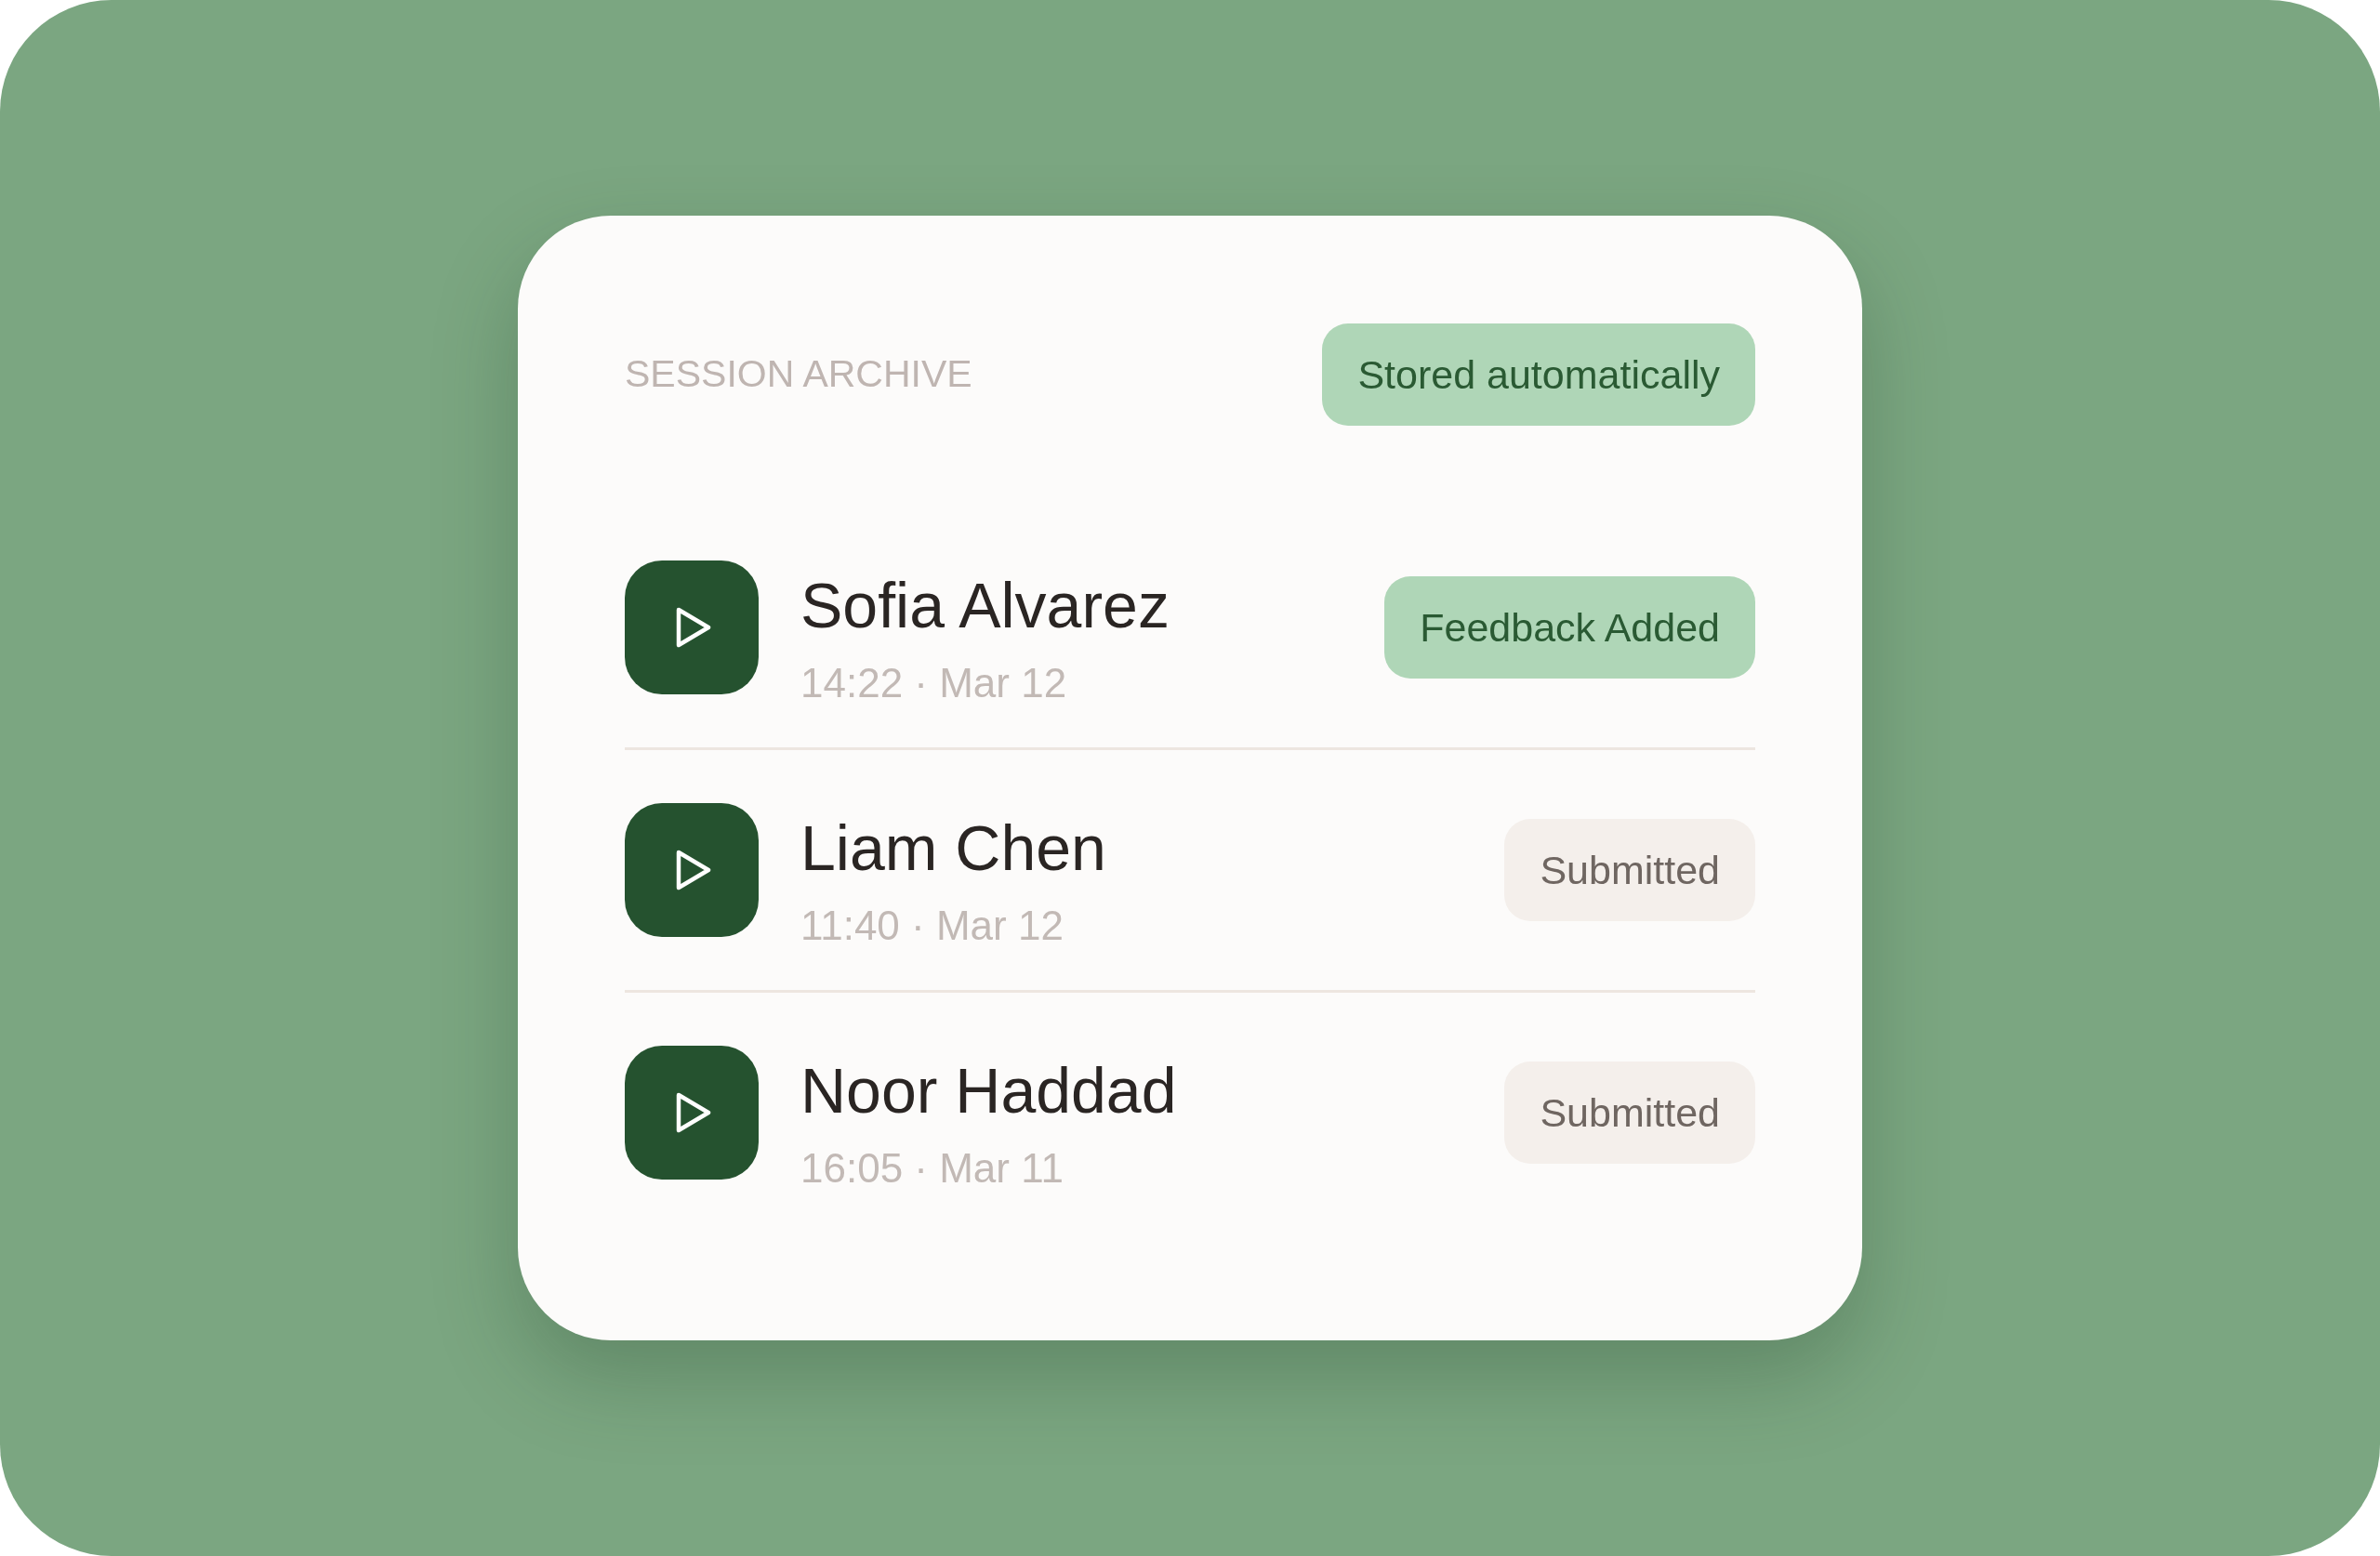  Describe the element at coordinates (798, 374) in the screenshot. I see `section-title: SESSION ARCHIVE` at that location.